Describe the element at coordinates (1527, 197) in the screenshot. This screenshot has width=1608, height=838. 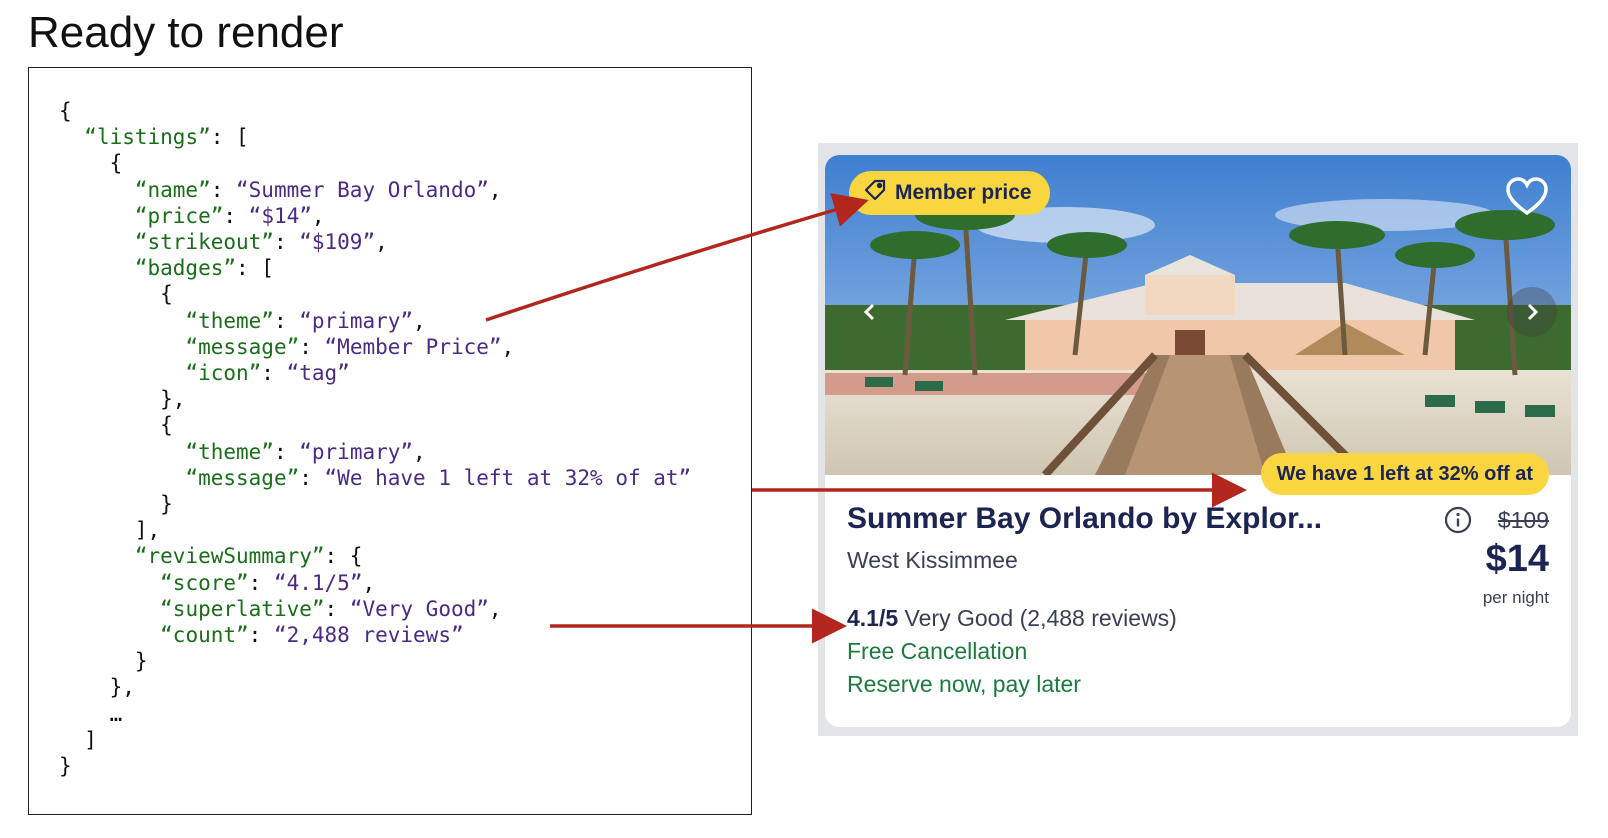
I see `heart-icon` at that location.